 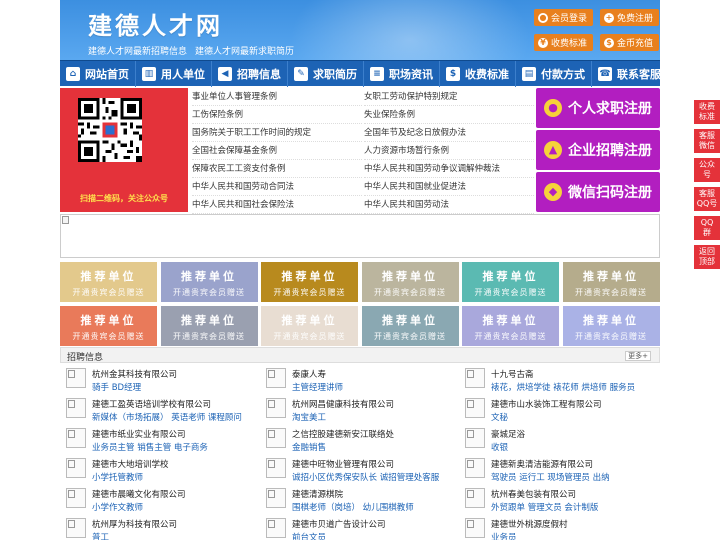 I want to click on company-name-link: 建德市大地培训学校, so click(x=130, y=464).